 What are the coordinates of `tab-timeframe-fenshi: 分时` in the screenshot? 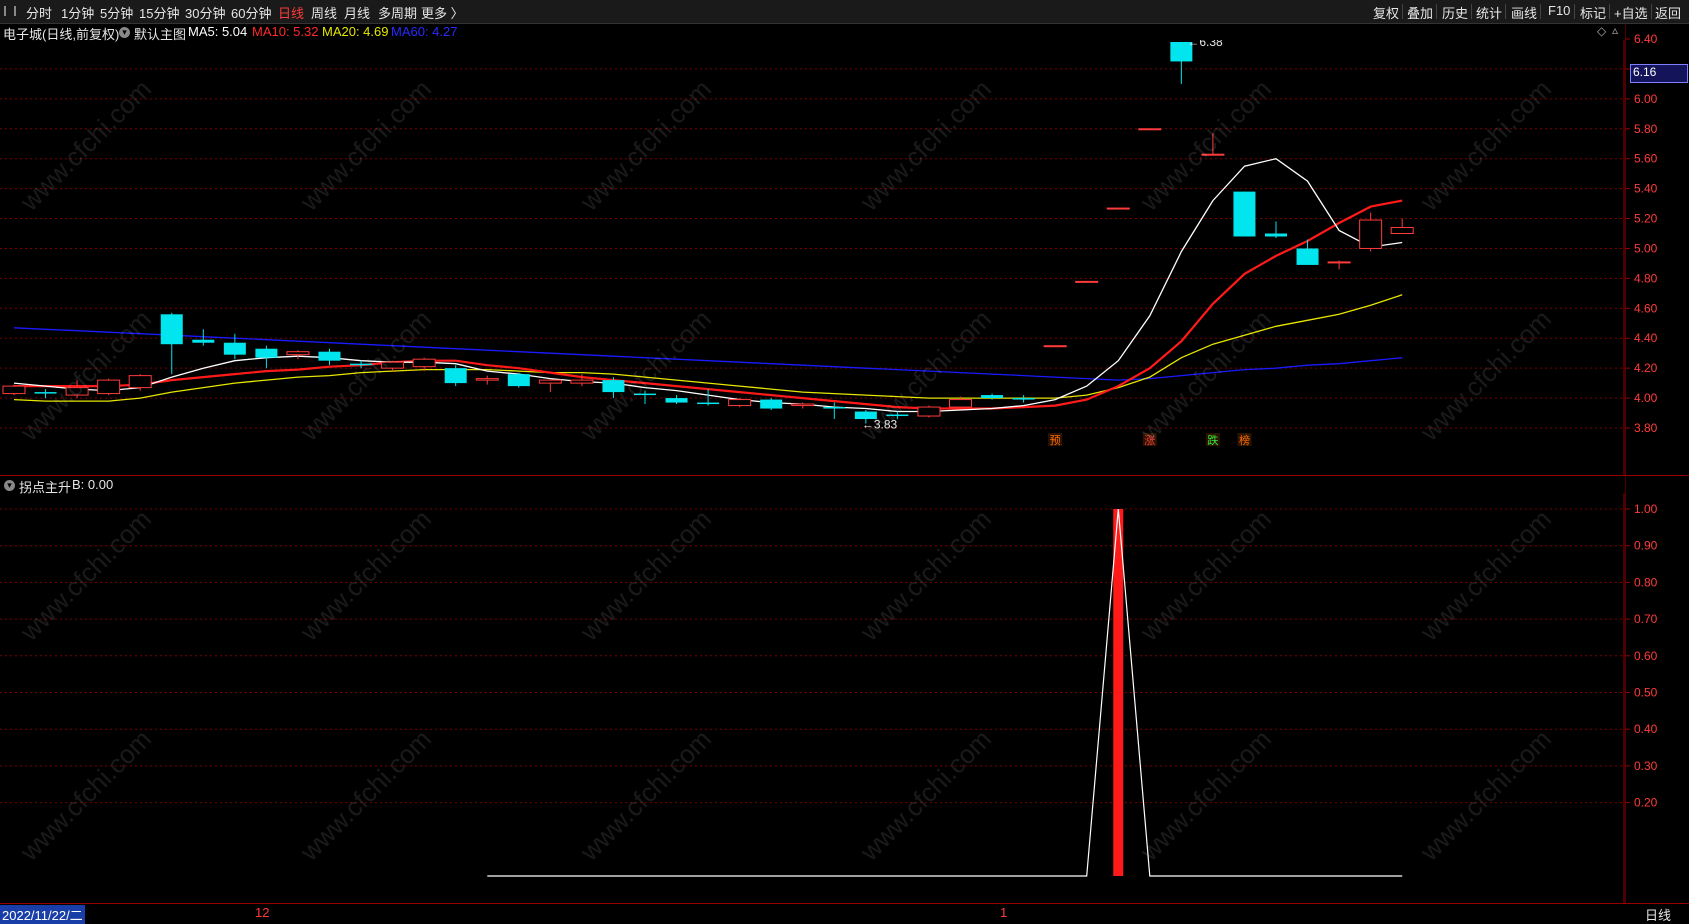 It's located at (39, 12).